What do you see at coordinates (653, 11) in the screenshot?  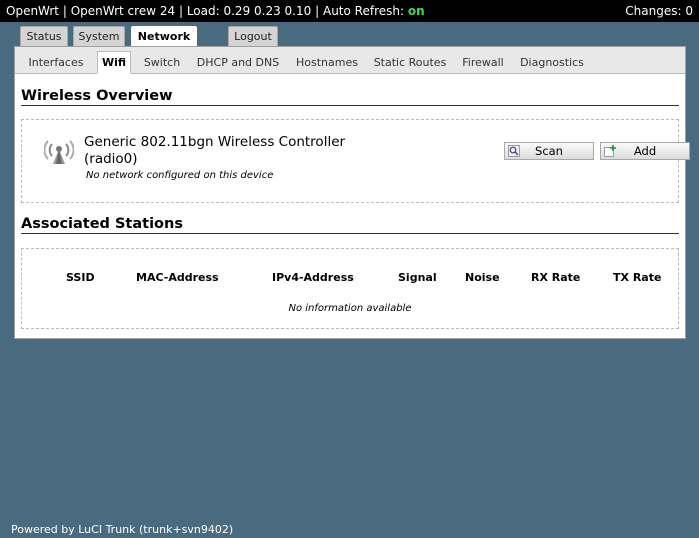 I see `changes-label: Changes:` at bounding box center [653, 11].